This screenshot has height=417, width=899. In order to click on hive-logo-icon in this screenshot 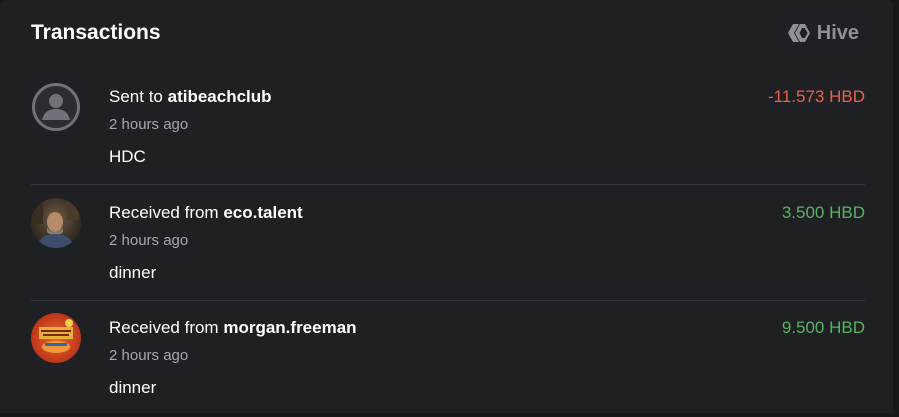, I will do `click(799, 33)`.